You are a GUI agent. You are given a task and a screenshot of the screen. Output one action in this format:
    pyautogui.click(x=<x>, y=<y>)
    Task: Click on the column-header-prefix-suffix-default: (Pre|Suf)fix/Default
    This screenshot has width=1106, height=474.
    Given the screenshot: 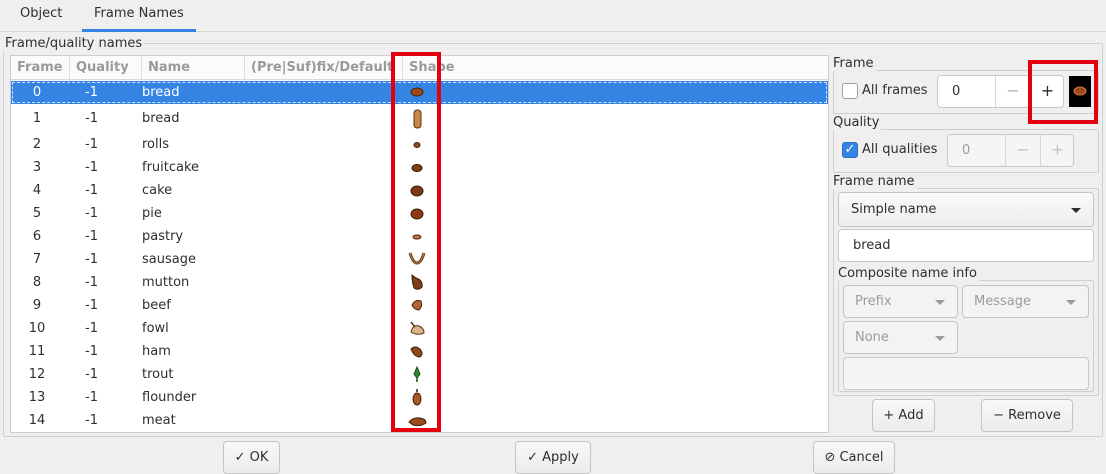 What is the action you would take?
    pyautogui.click(x=324, y=68)
    